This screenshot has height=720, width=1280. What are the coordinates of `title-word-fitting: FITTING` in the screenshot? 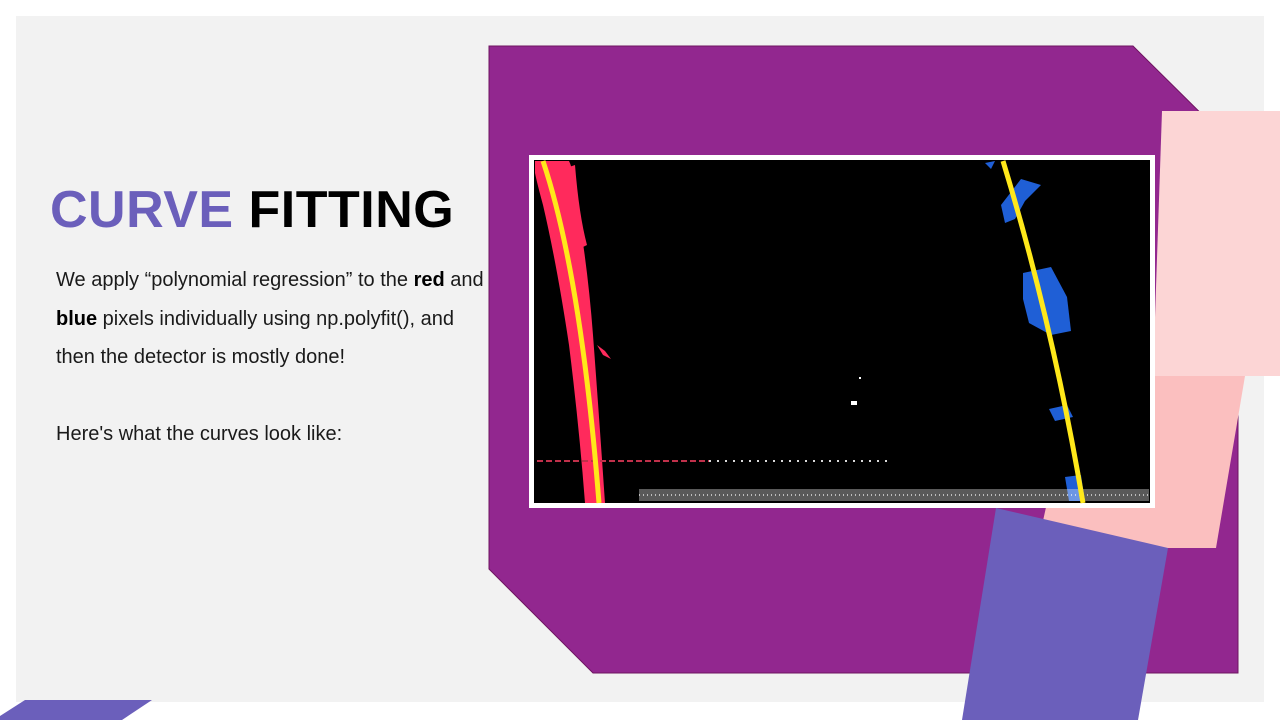 It's located at (351, 210).